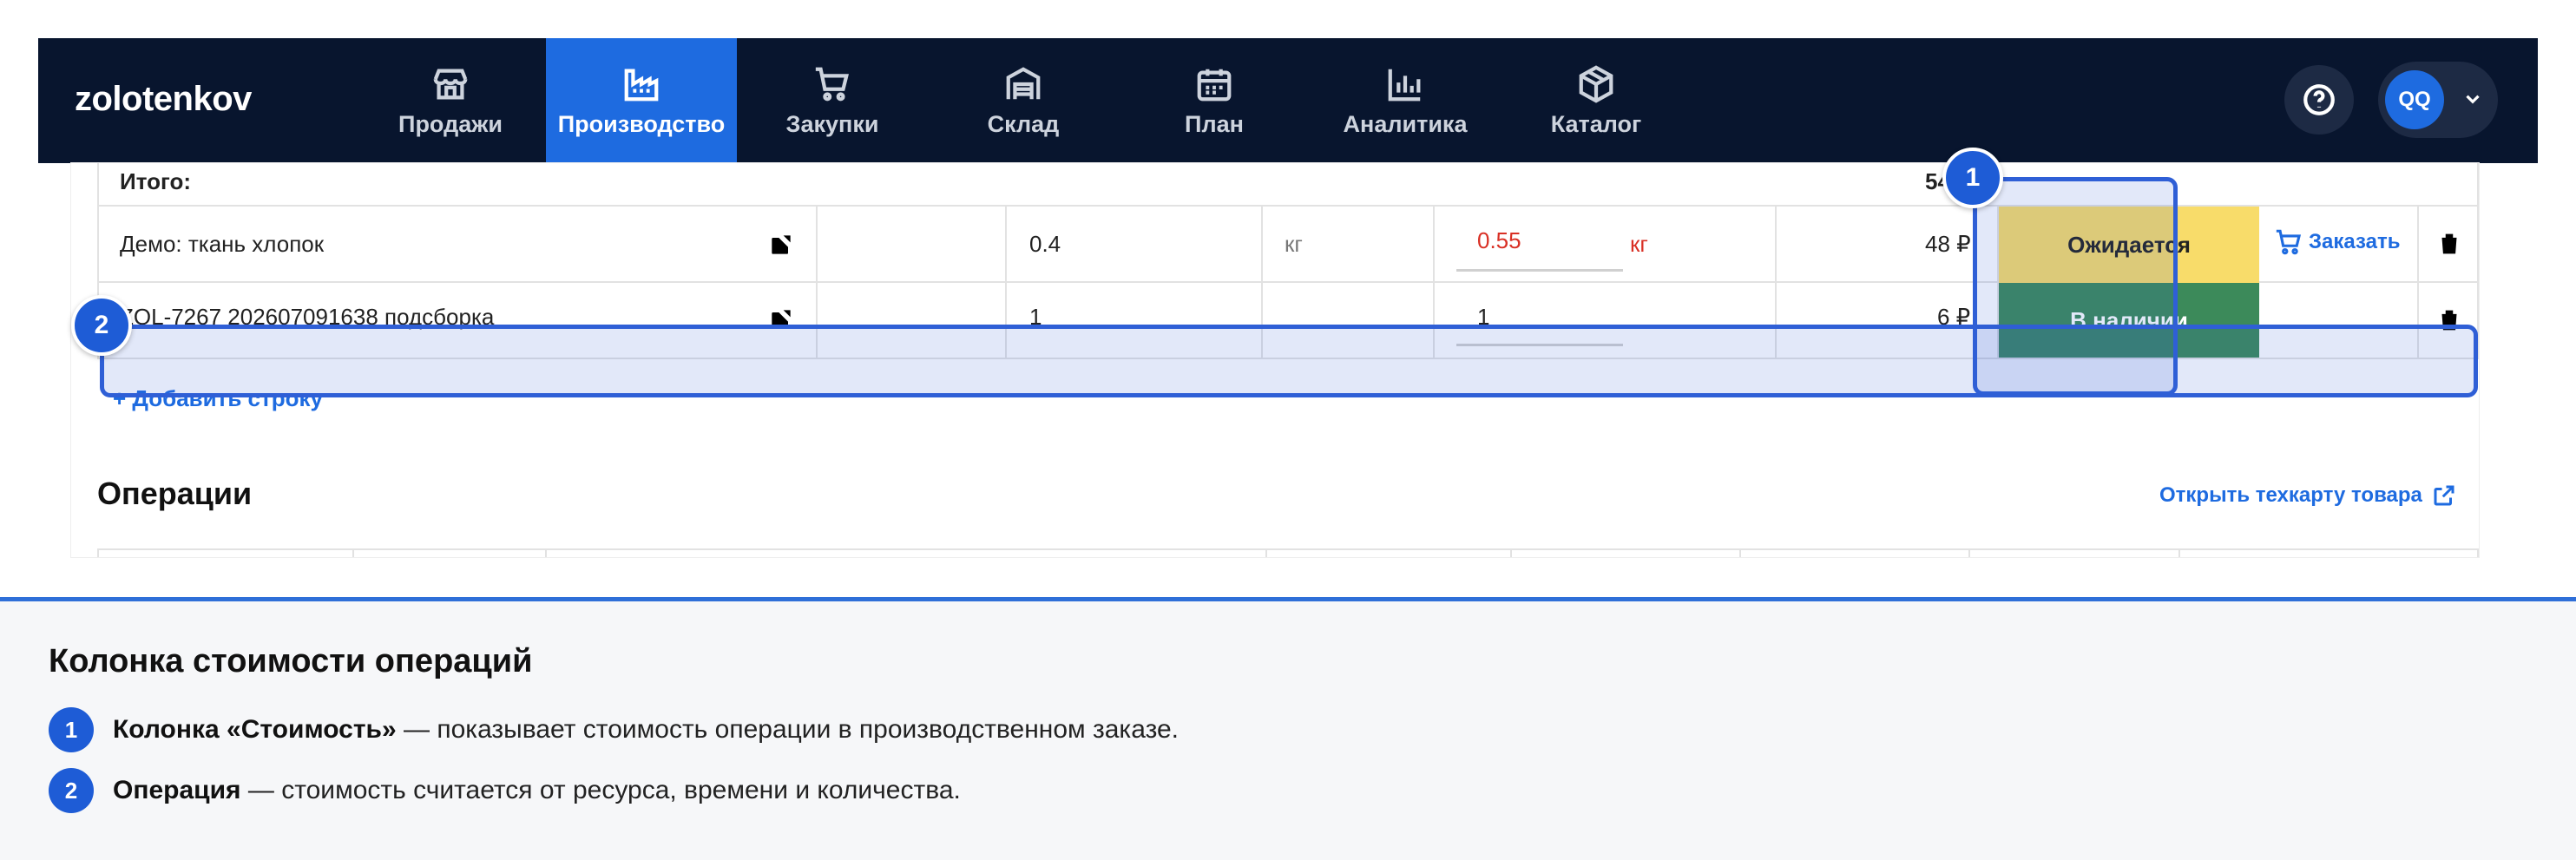 This screenshot has width=2576, height=860. I want to click on used-unit: кг, so click(1639, 244).